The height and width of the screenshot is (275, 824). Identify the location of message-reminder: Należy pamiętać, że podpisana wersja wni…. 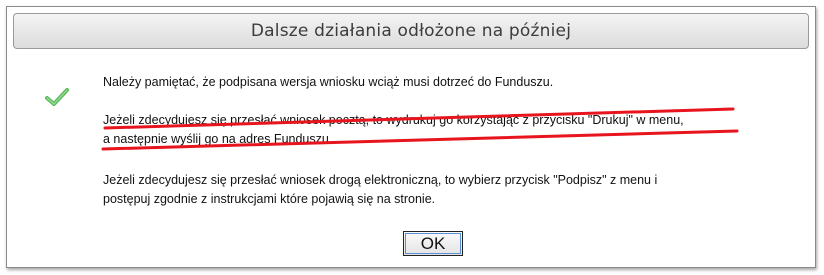
(453, 82).